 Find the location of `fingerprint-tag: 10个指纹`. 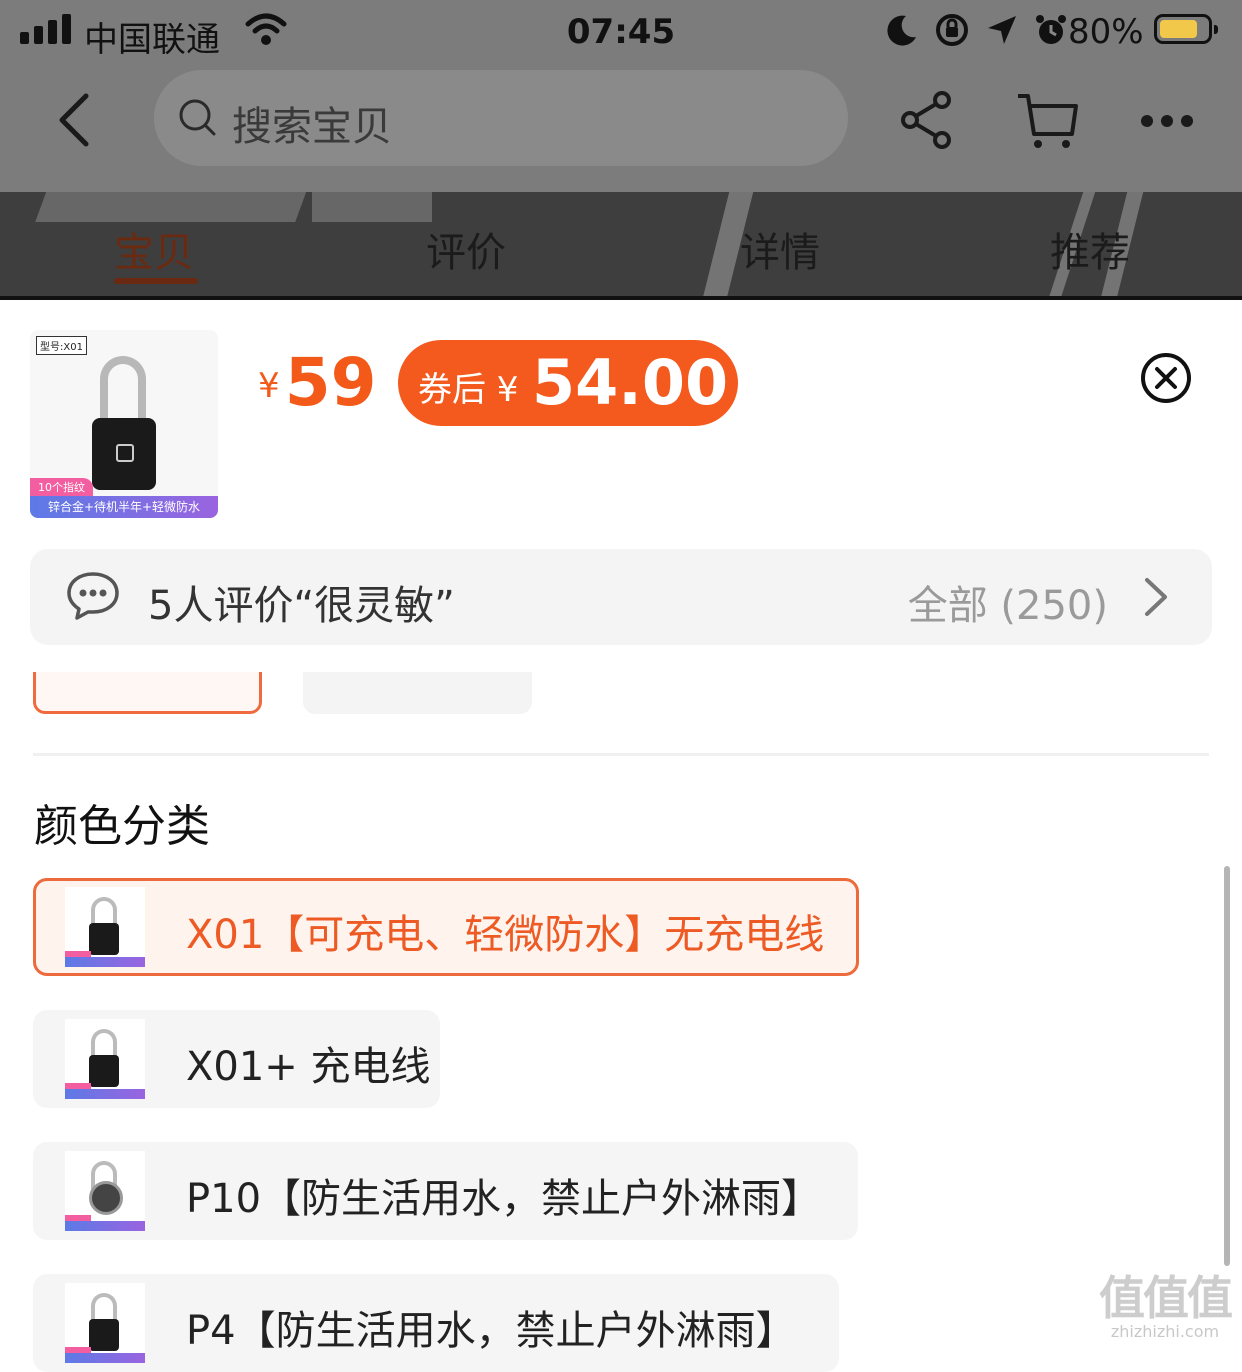

fingerprint-tag: 10个指纹 is located at coordinates (61, 488).